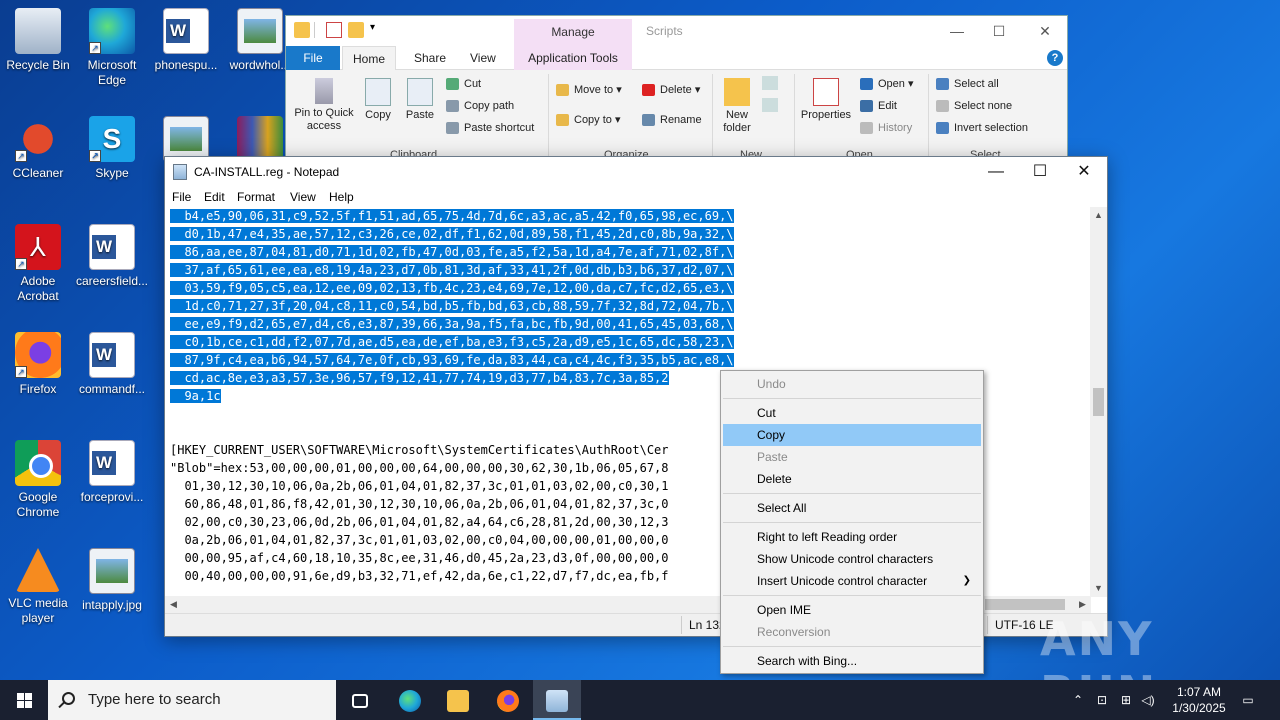 The image size is (1280, 720). I want to click on scroll-thumb, so click(1098, 402).